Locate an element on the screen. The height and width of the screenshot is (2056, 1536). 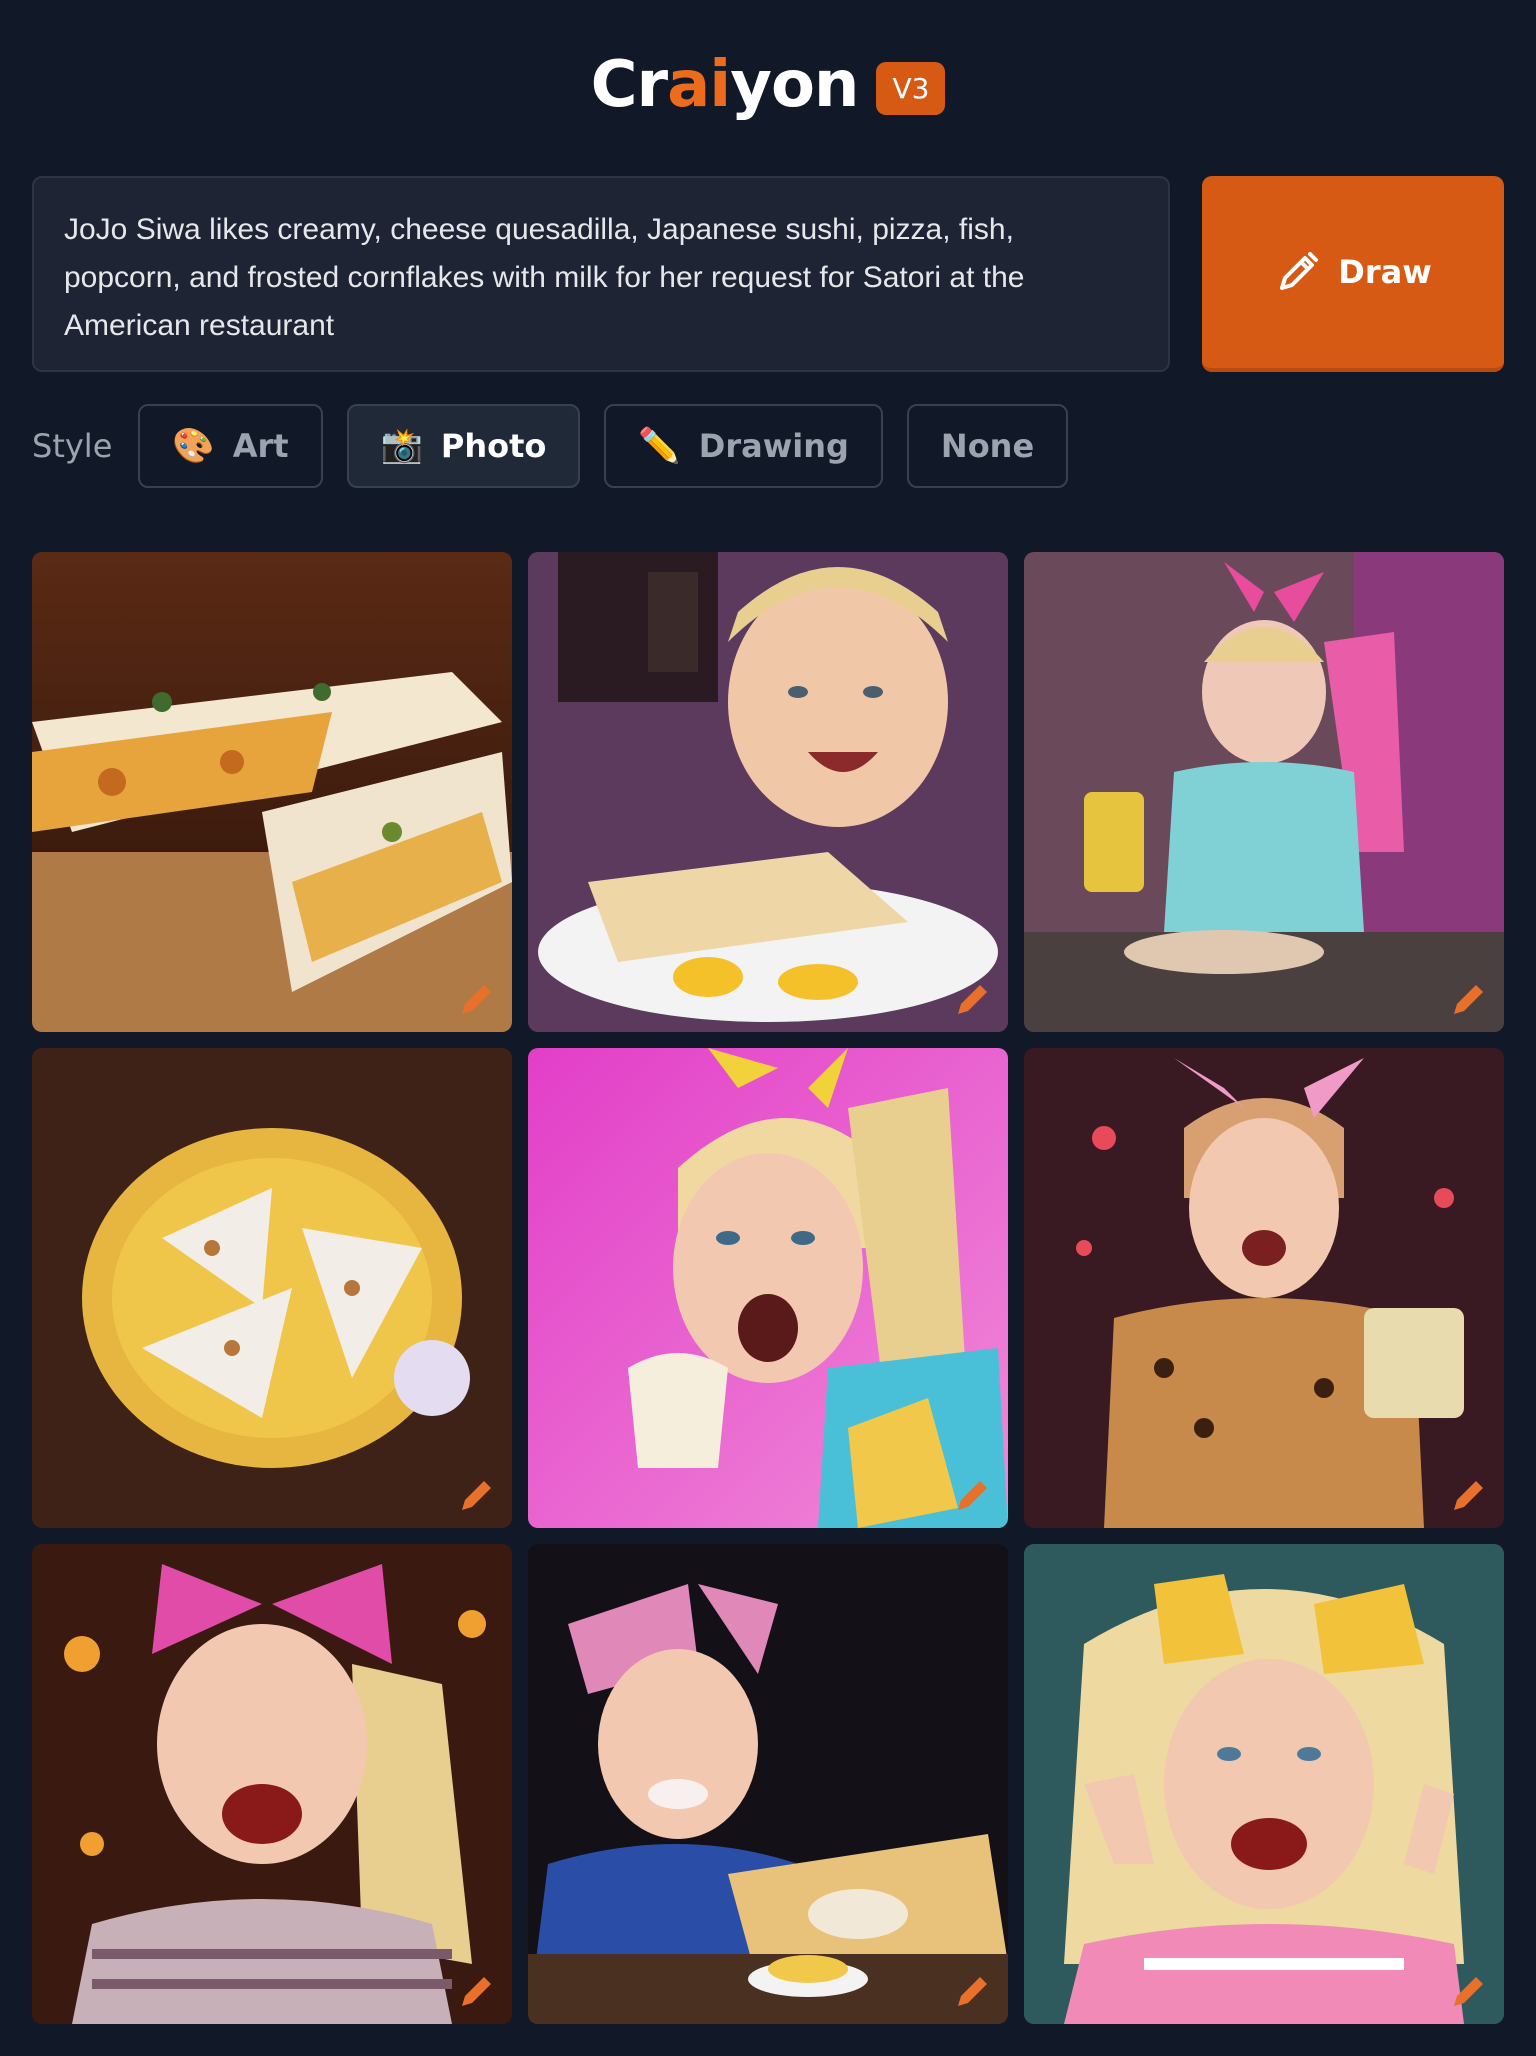
pencil-emoji-icon: ✏️ is located at coordinates (659, 446).